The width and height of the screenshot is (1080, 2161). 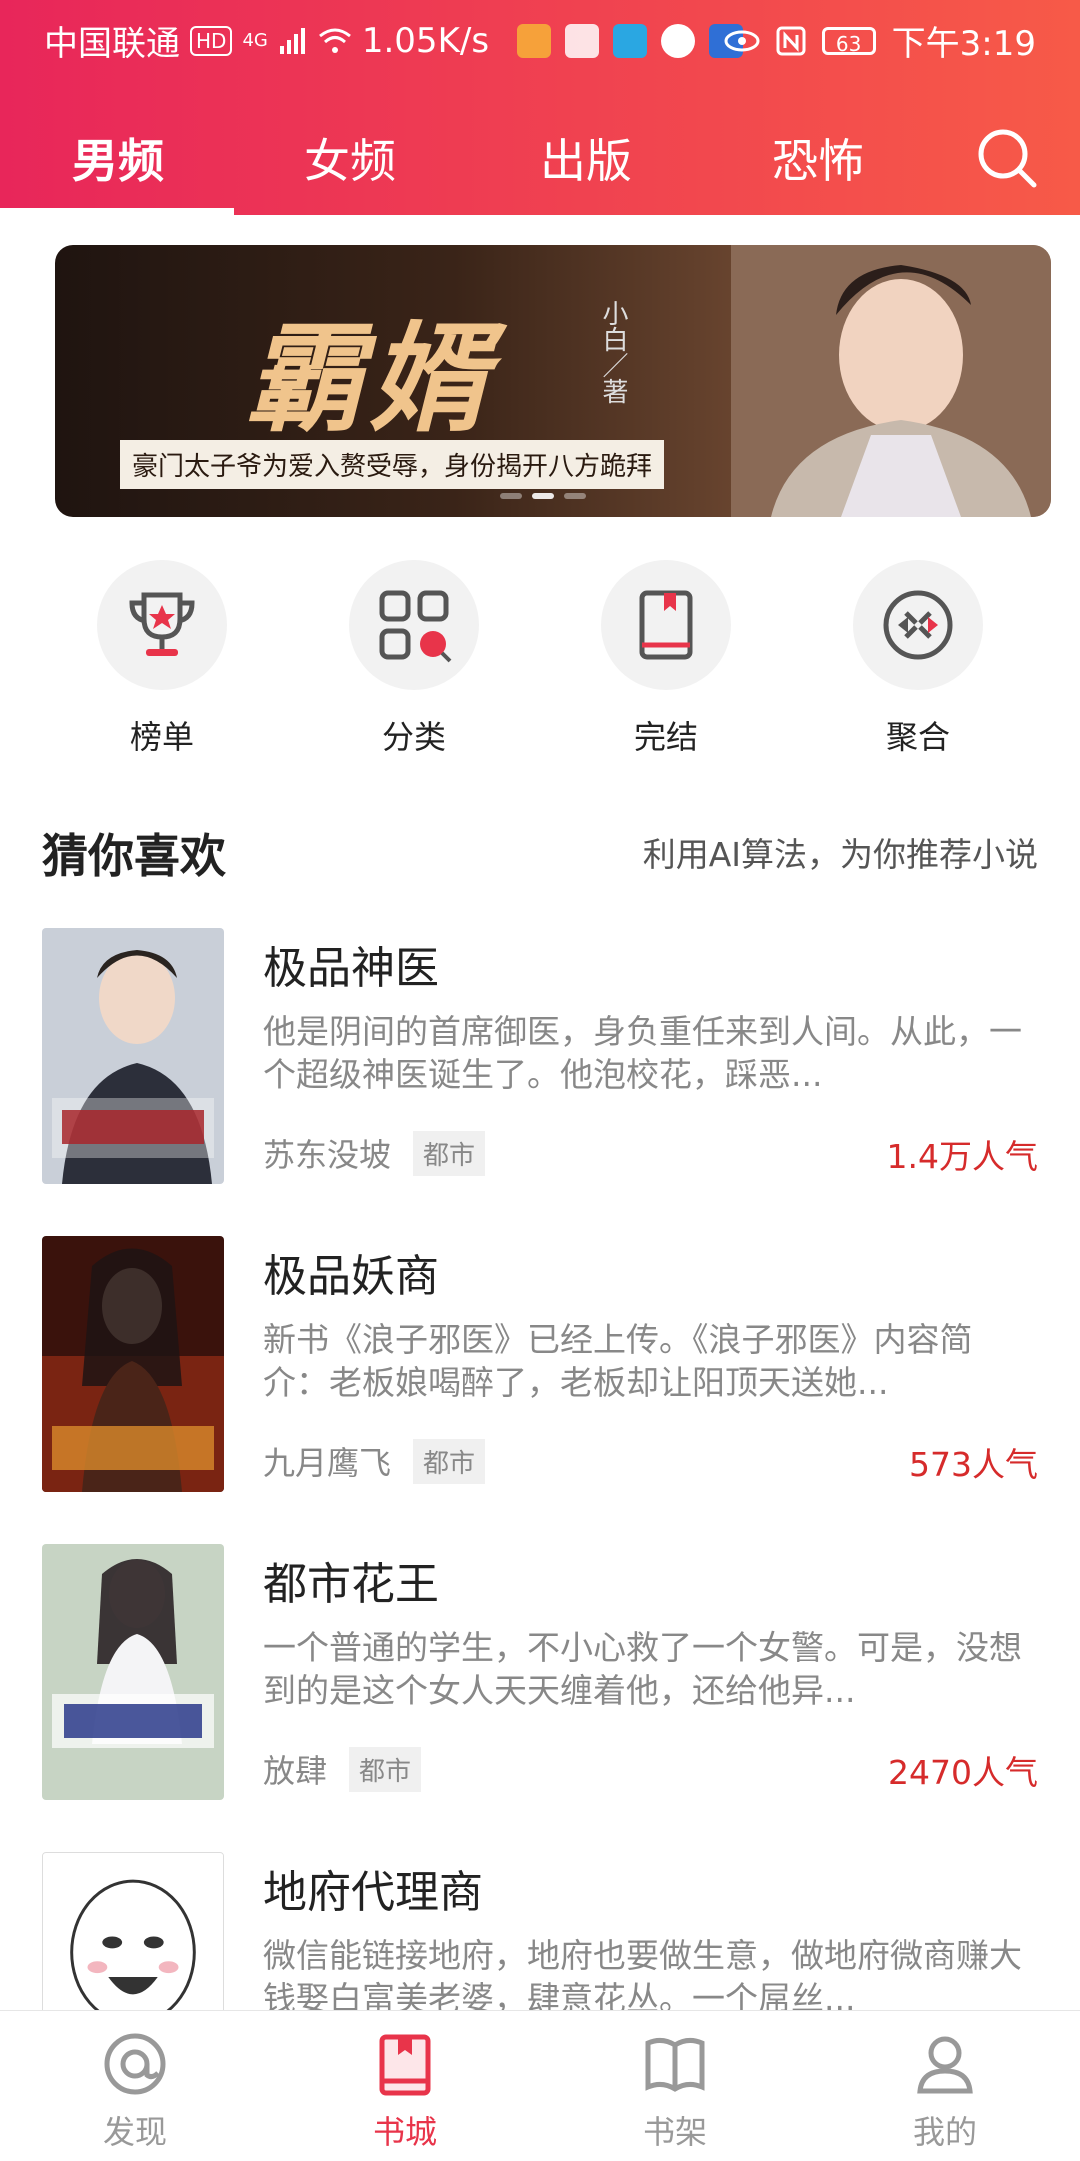 What do you see at coordinates (373, 1892) in the screenshot?
I see `book-title: 地府代理商` at bounding box center [373, 1892].